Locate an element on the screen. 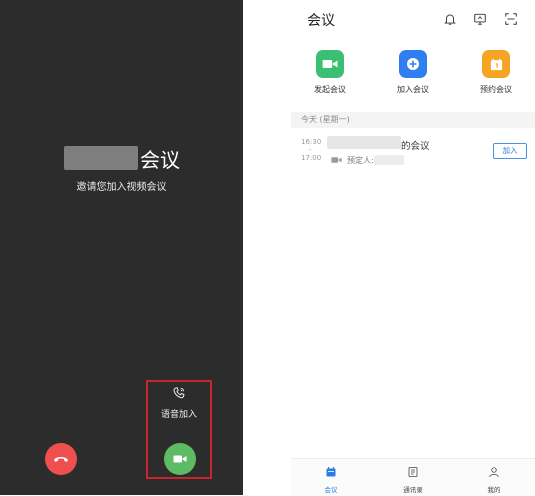  bottom-nav: 会议 通讯录 我的 is located at coordinates (413, 477).